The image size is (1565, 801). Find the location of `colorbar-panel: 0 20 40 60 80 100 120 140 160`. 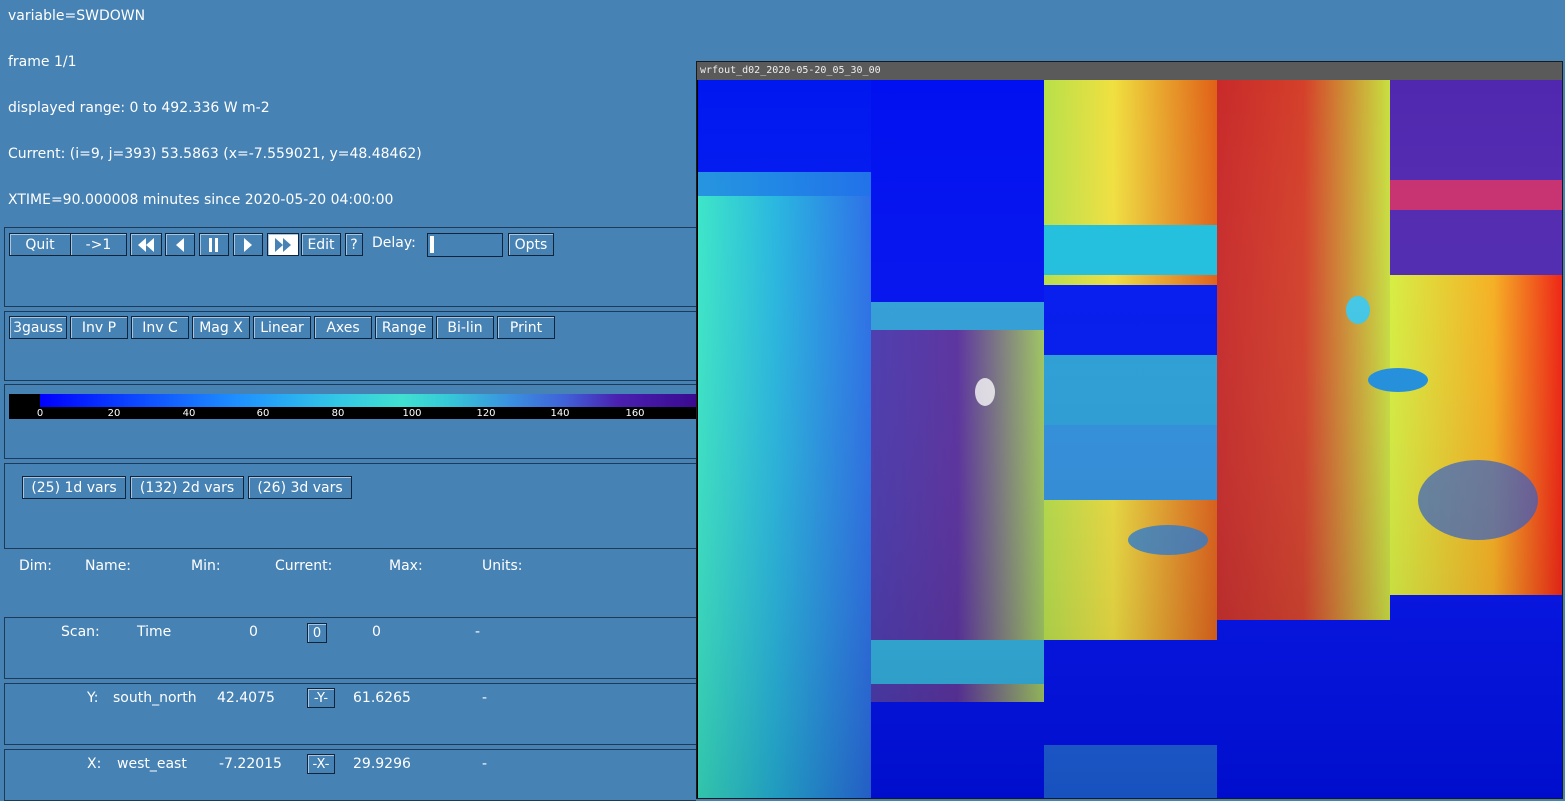

colorbar-panel: 0 20 40 60 80 100 120 140 160 is located at coordinates (350, 421).